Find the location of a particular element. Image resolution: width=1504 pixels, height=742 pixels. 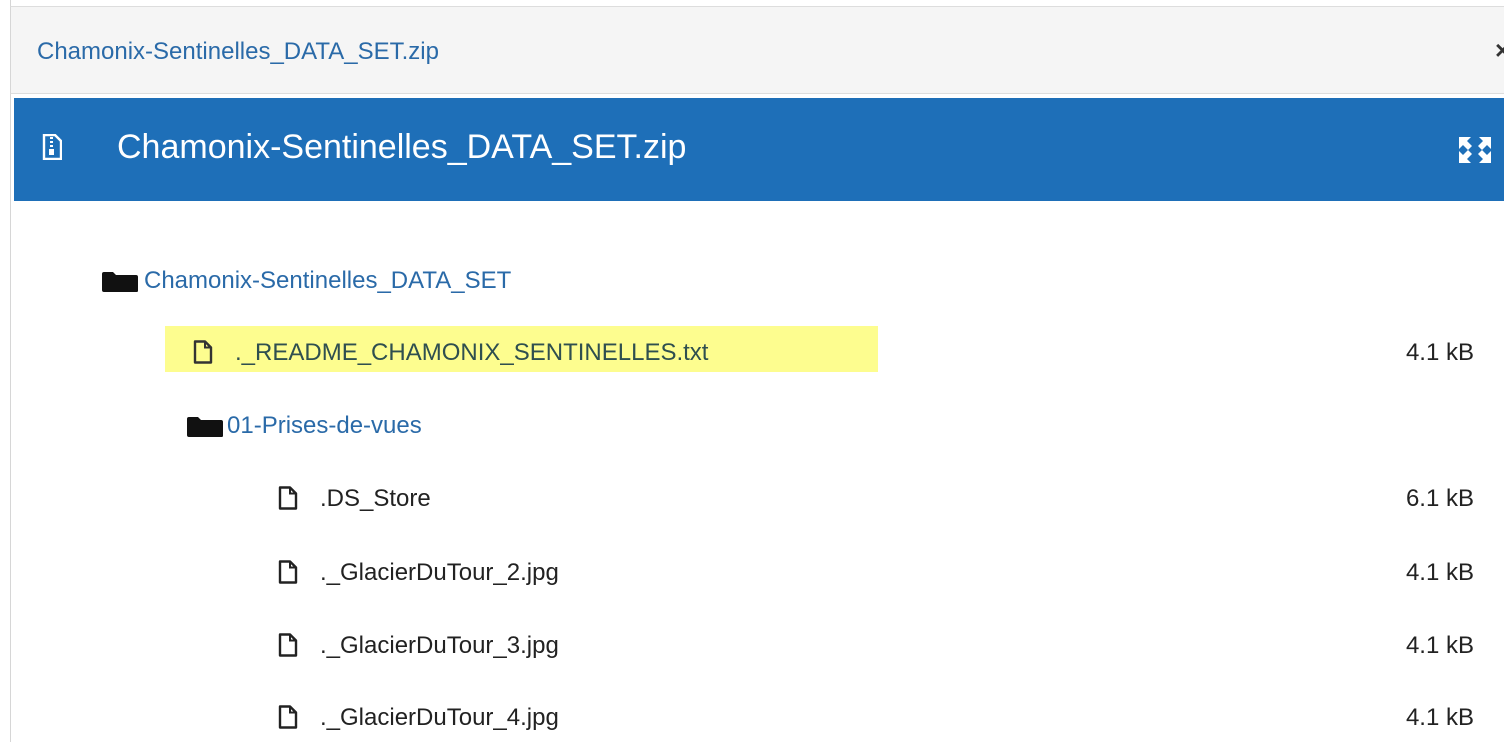

tree-row-readme: ._README_CHAMONIX_SENTINELLES.txt 4.1 kB is located at coordinates (752, 353).